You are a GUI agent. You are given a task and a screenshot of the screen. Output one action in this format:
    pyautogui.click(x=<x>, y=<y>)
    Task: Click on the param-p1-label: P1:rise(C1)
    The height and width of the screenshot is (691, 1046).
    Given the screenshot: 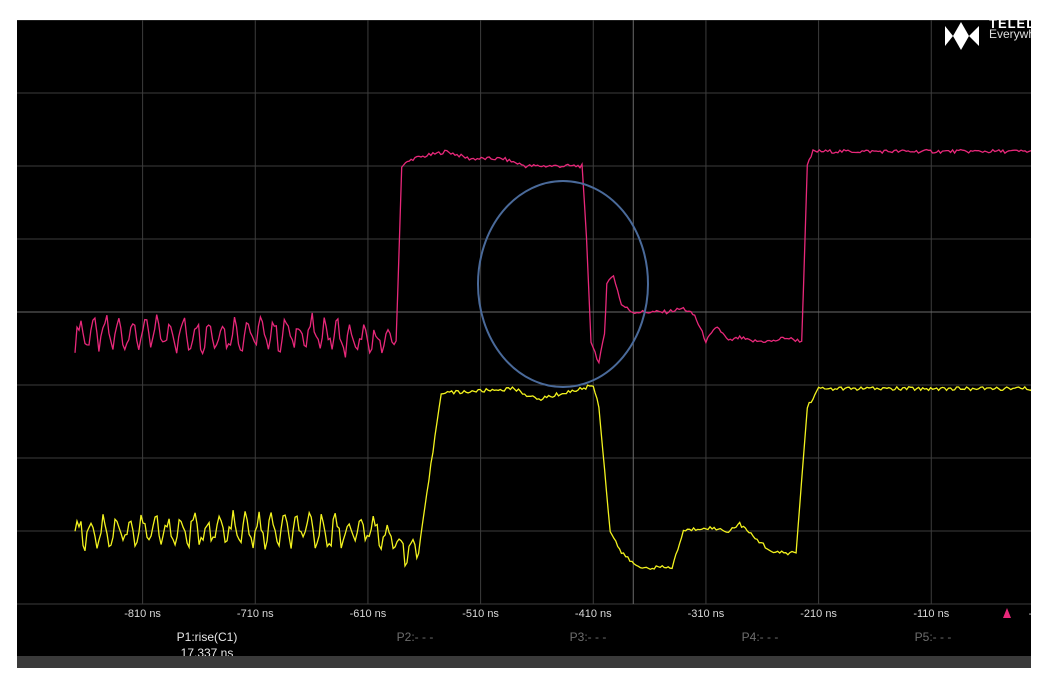 What is the action you would take?
    pyautogui.click(x=207, y=637)
    